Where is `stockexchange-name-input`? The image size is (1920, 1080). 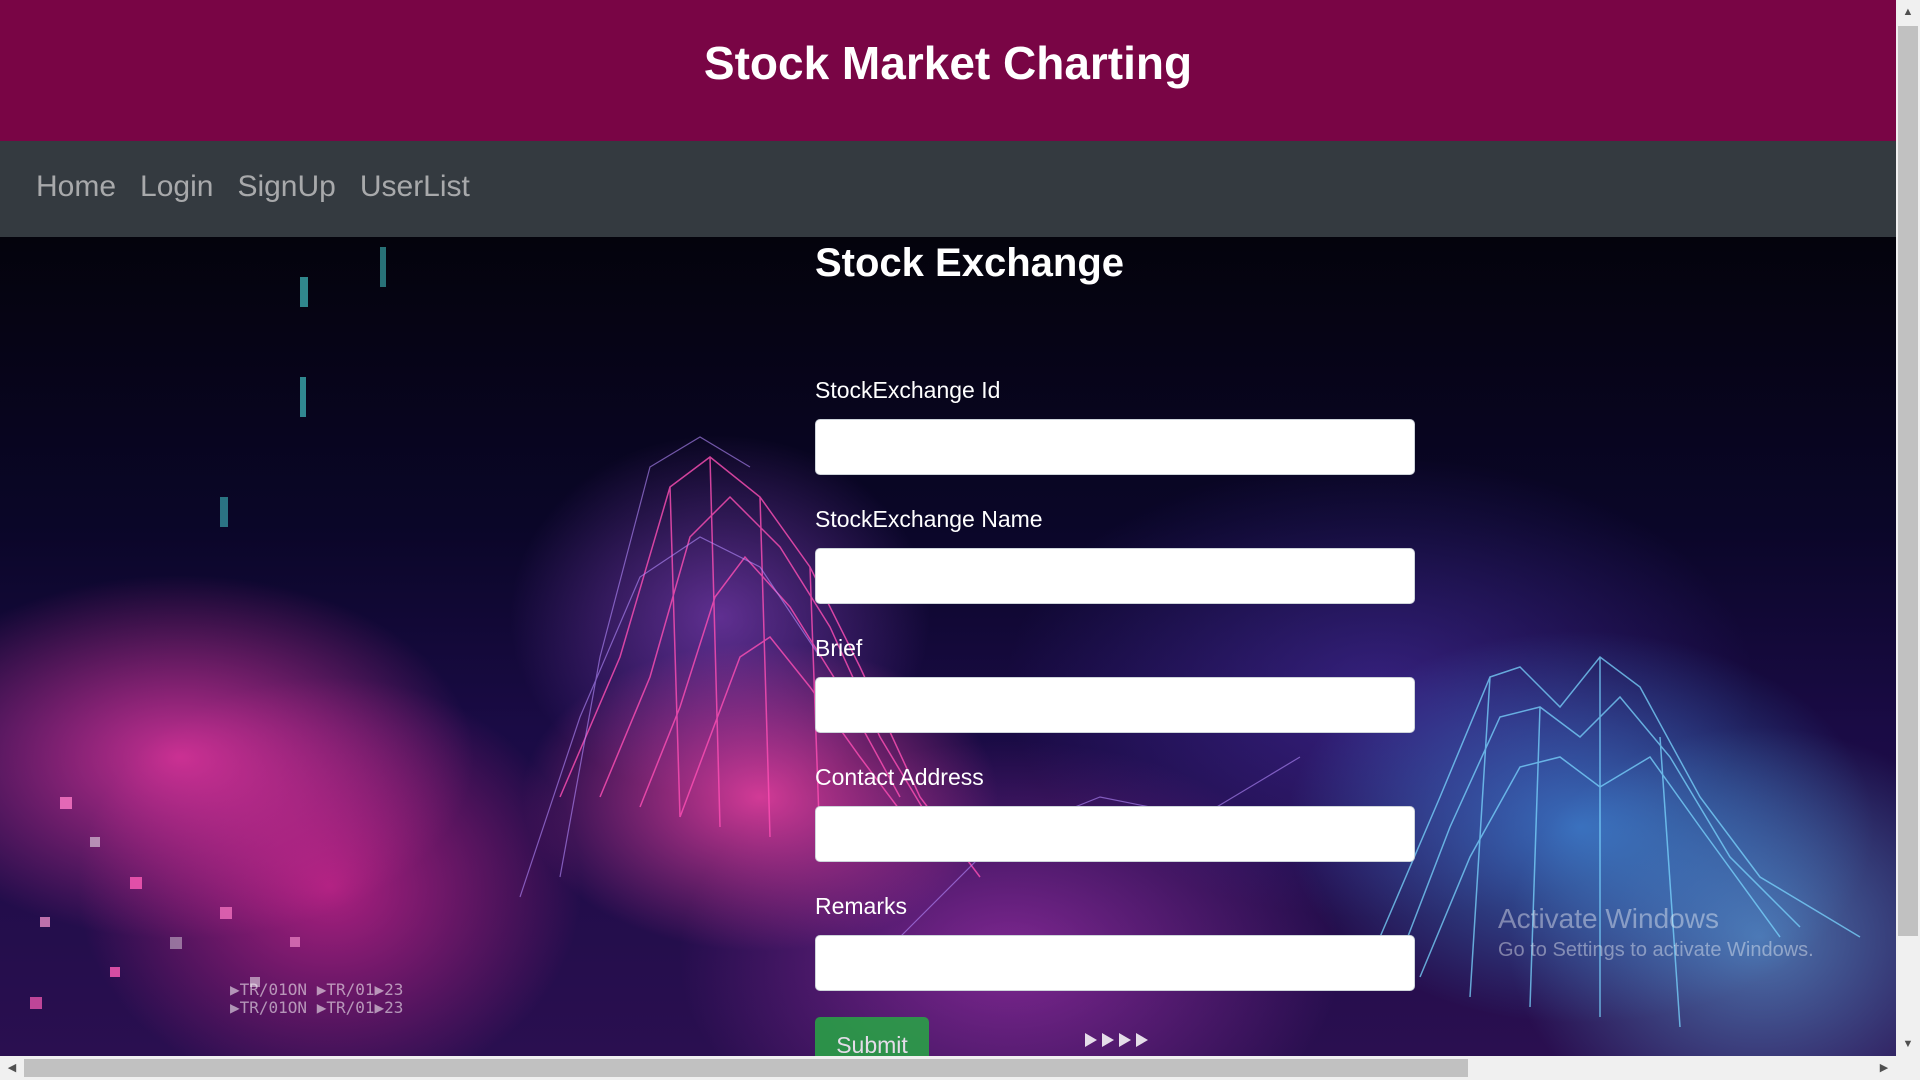 stockexchange-name-input is located at coordinates (1115, 576).